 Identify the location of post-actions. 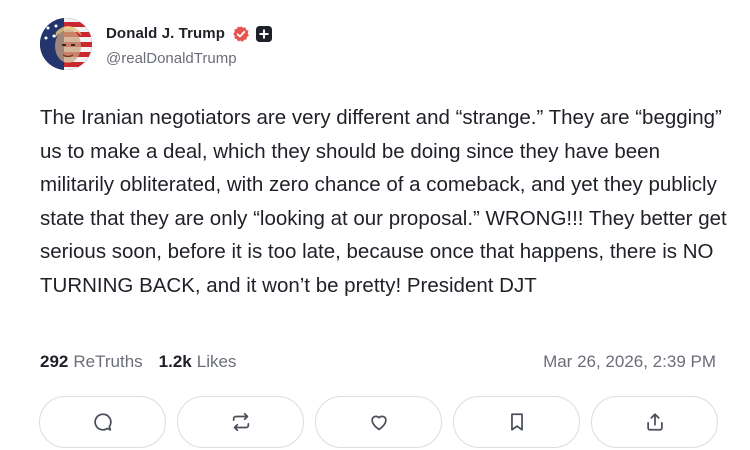
(378, 422).